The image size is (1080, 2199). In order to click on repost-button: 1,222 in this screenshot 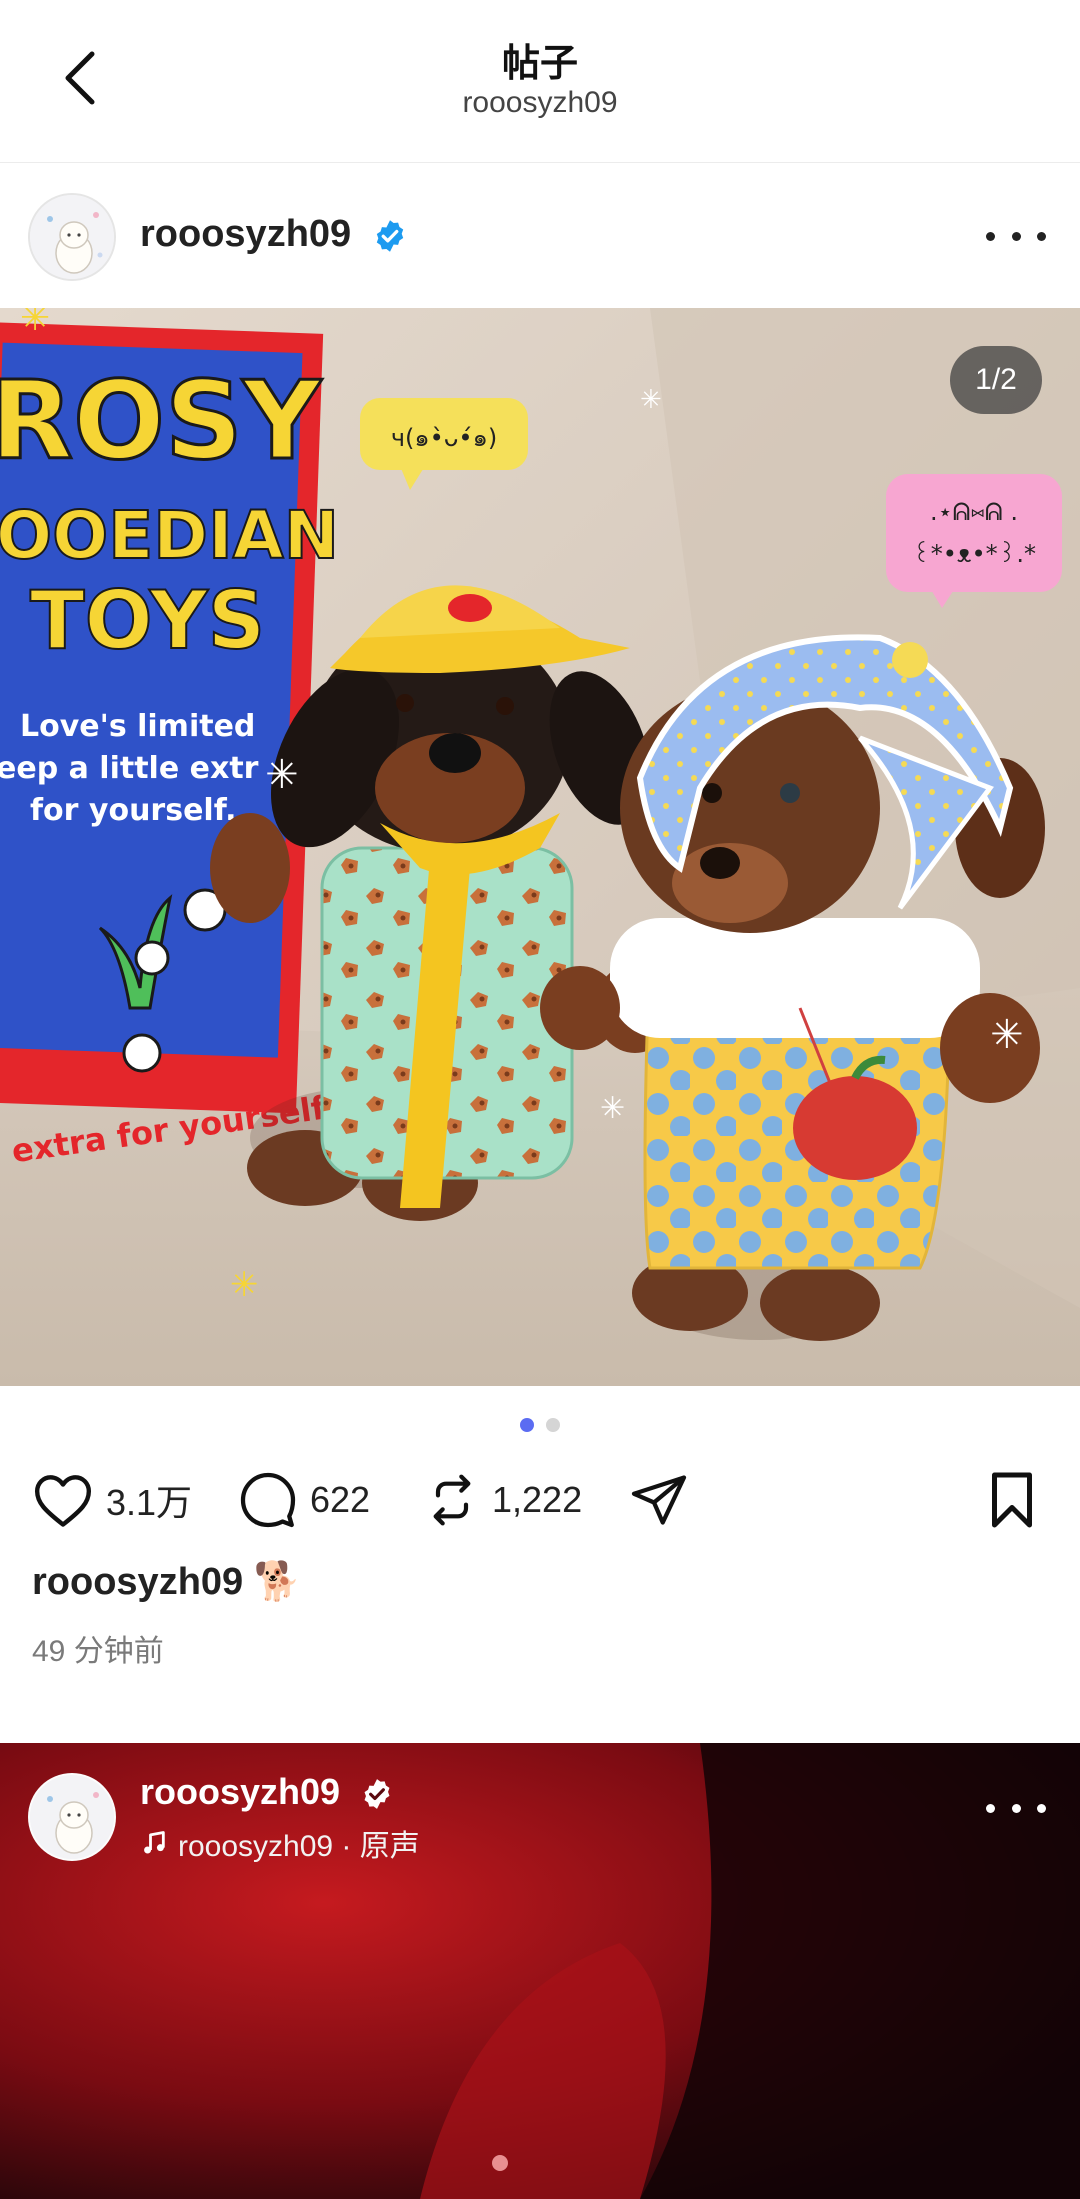, I will do `click(503, 1500)`.